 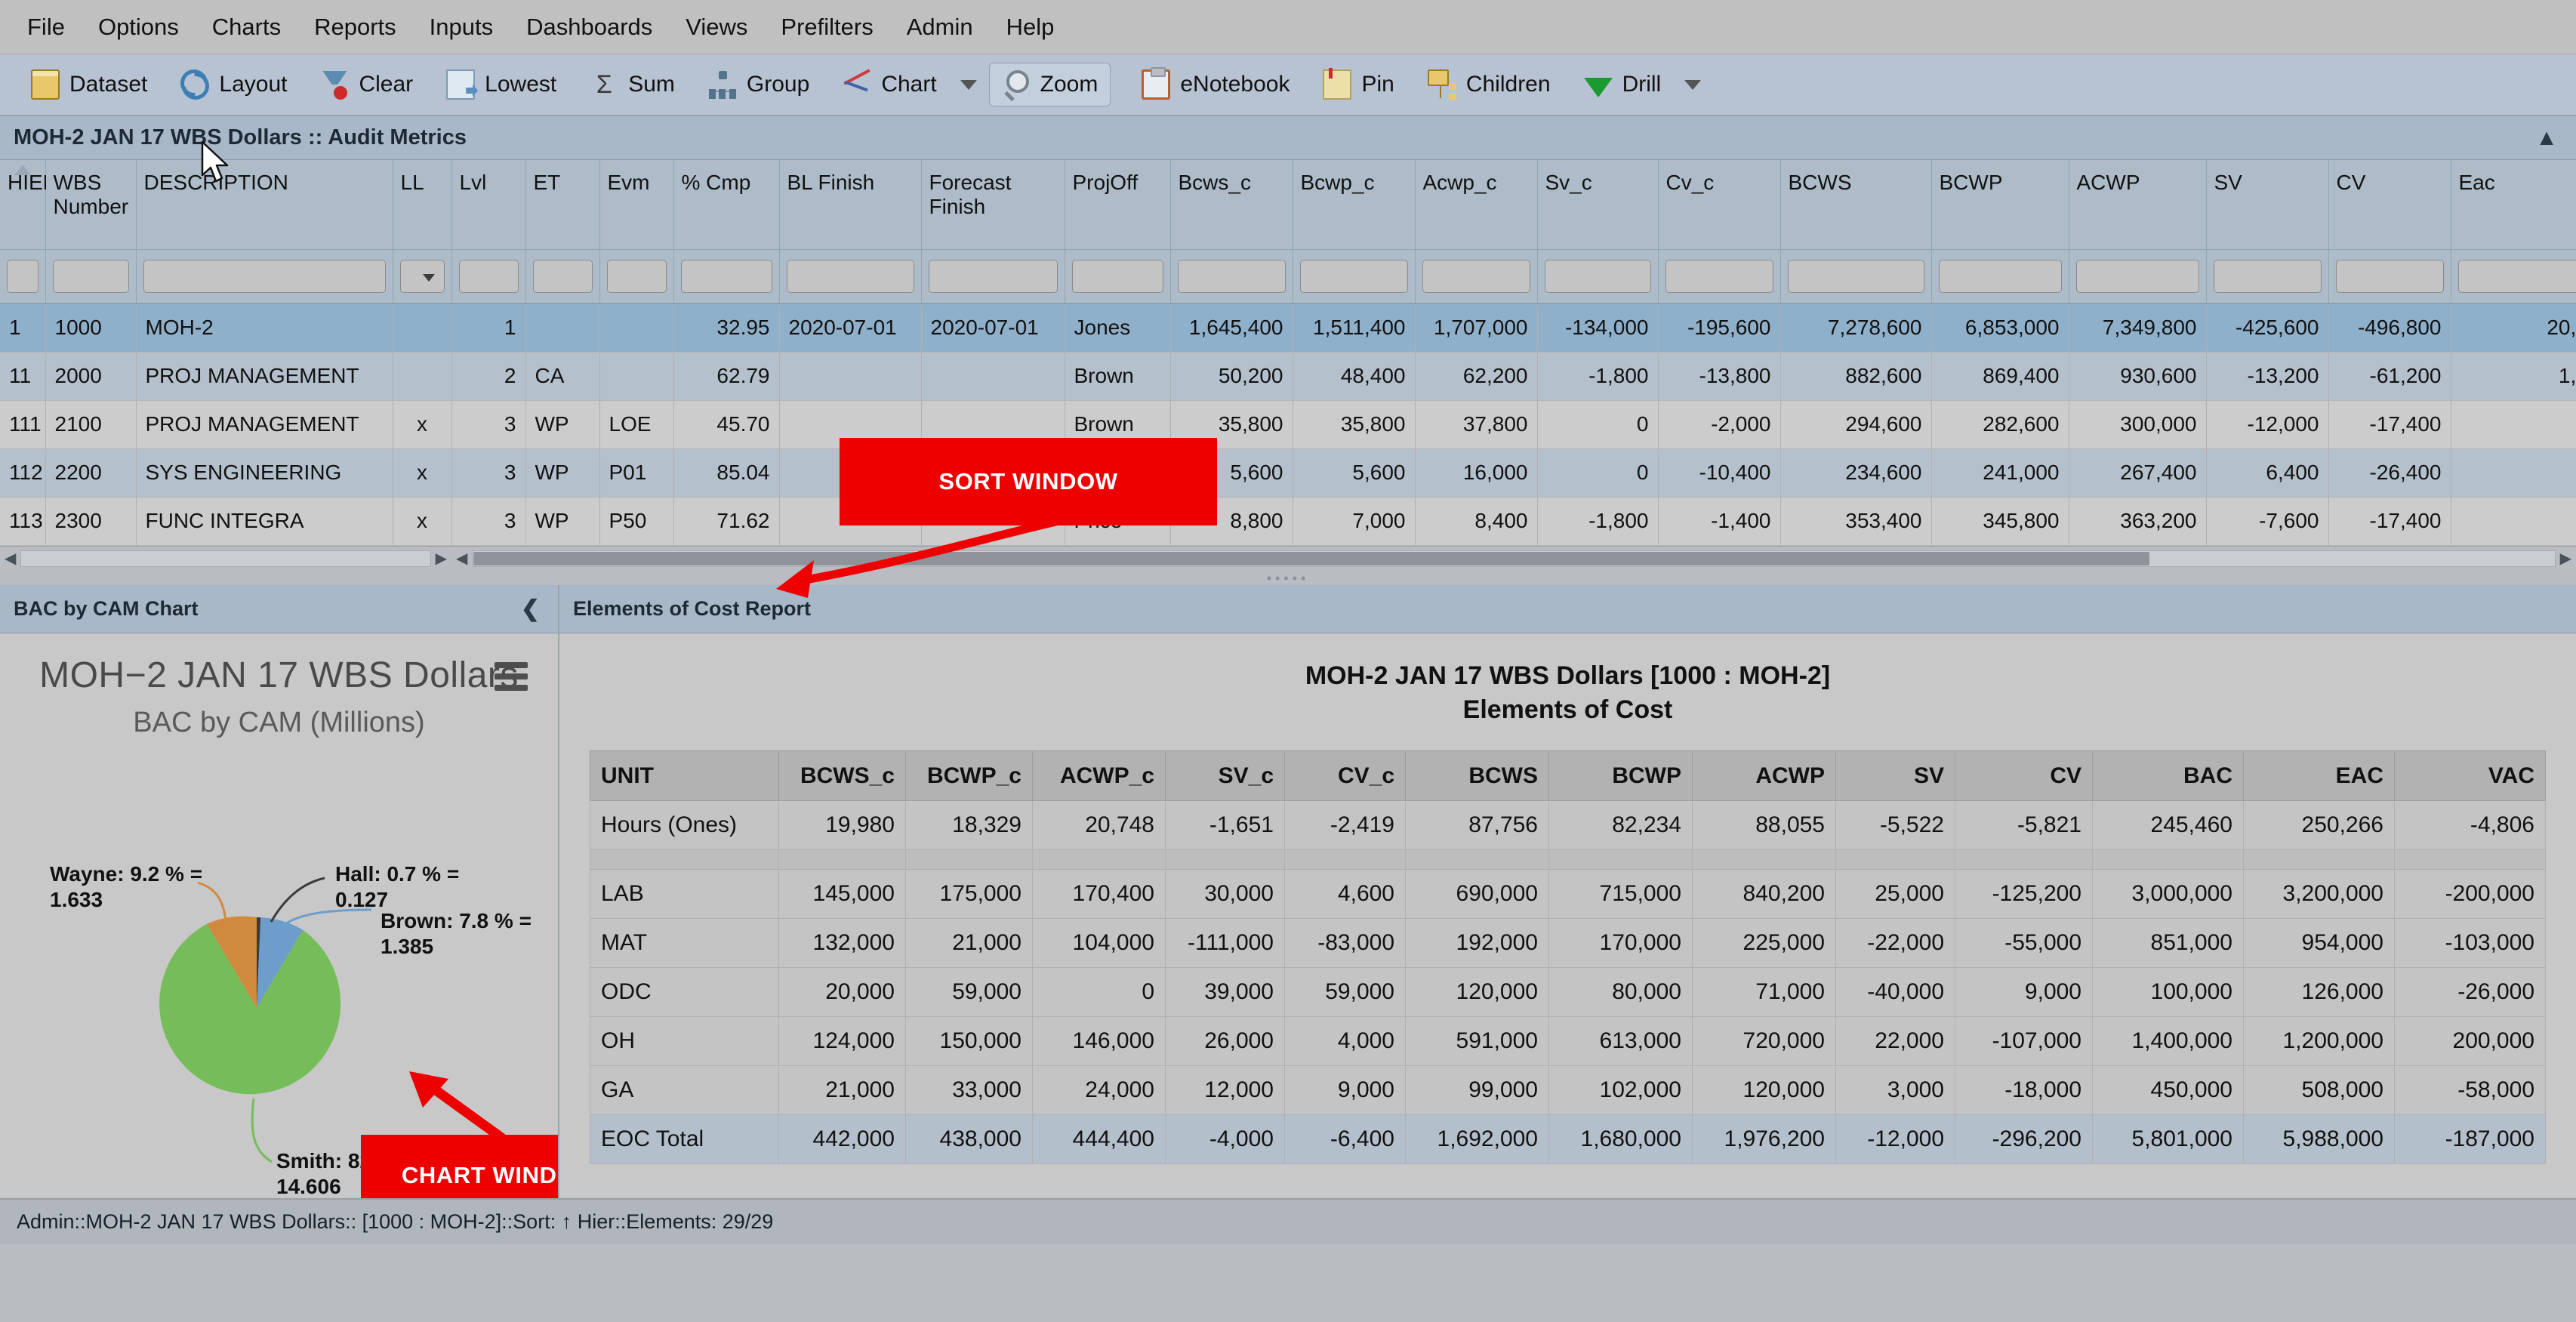 I want to click on grid-cell: 267,400, so click(x=2138, y=473).